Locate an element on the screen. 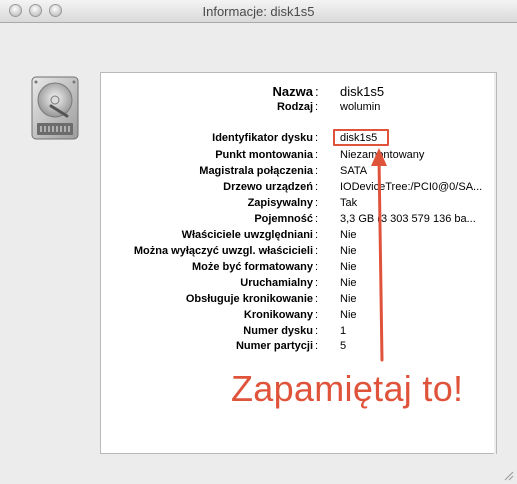 This screenshot has height=484, width=517. annotation-arrow-icon is located at coordinates (379, 255).